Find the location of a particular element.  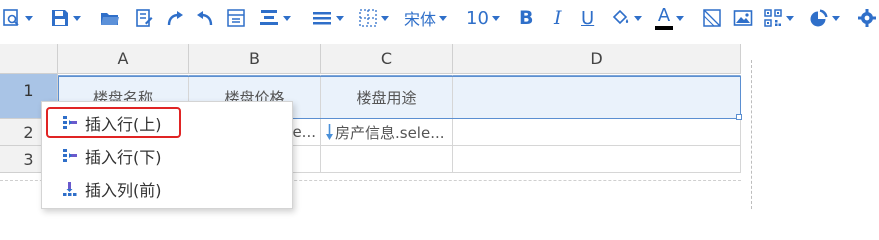

undo-button is located at coordinates (205, 18).